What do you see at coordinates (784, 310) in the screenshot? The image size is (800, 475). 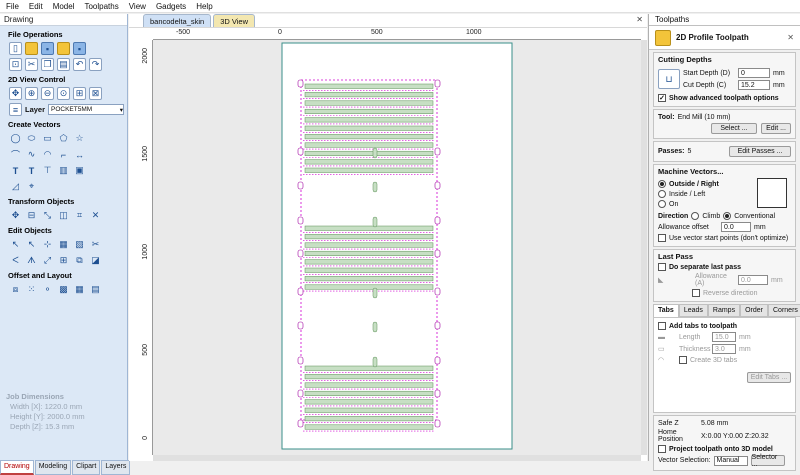 I see `tab-corners: Corners` at bounding box center [784, 310].